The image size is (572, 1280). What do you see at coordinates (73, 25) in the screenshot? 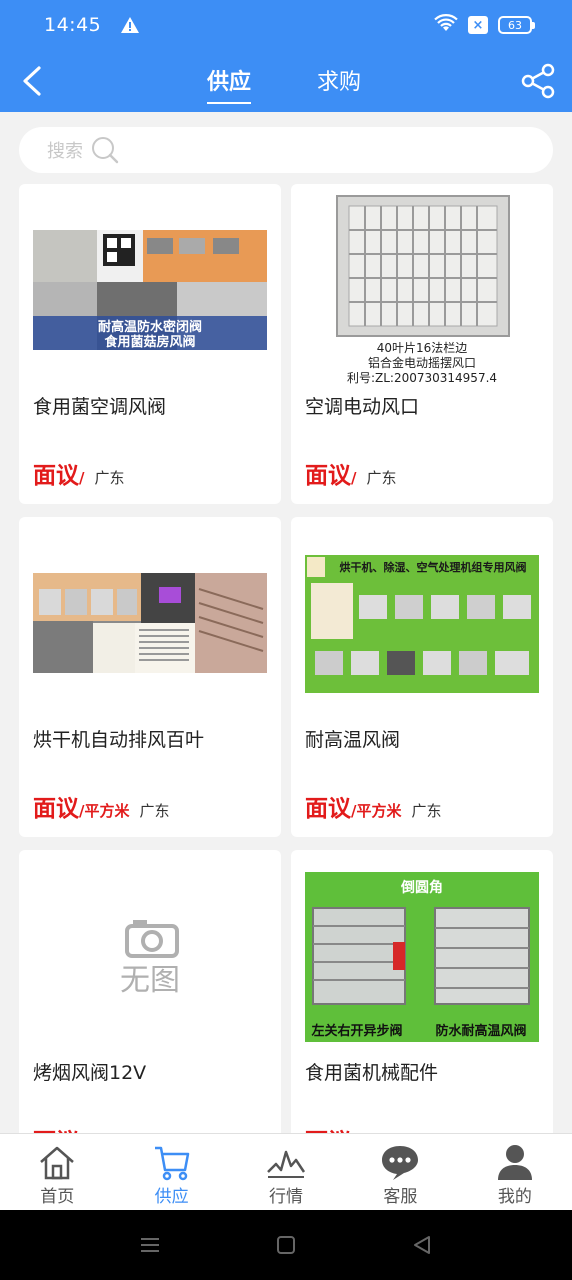
I see `status-time: 14:45` at bounding box center [73, 25].